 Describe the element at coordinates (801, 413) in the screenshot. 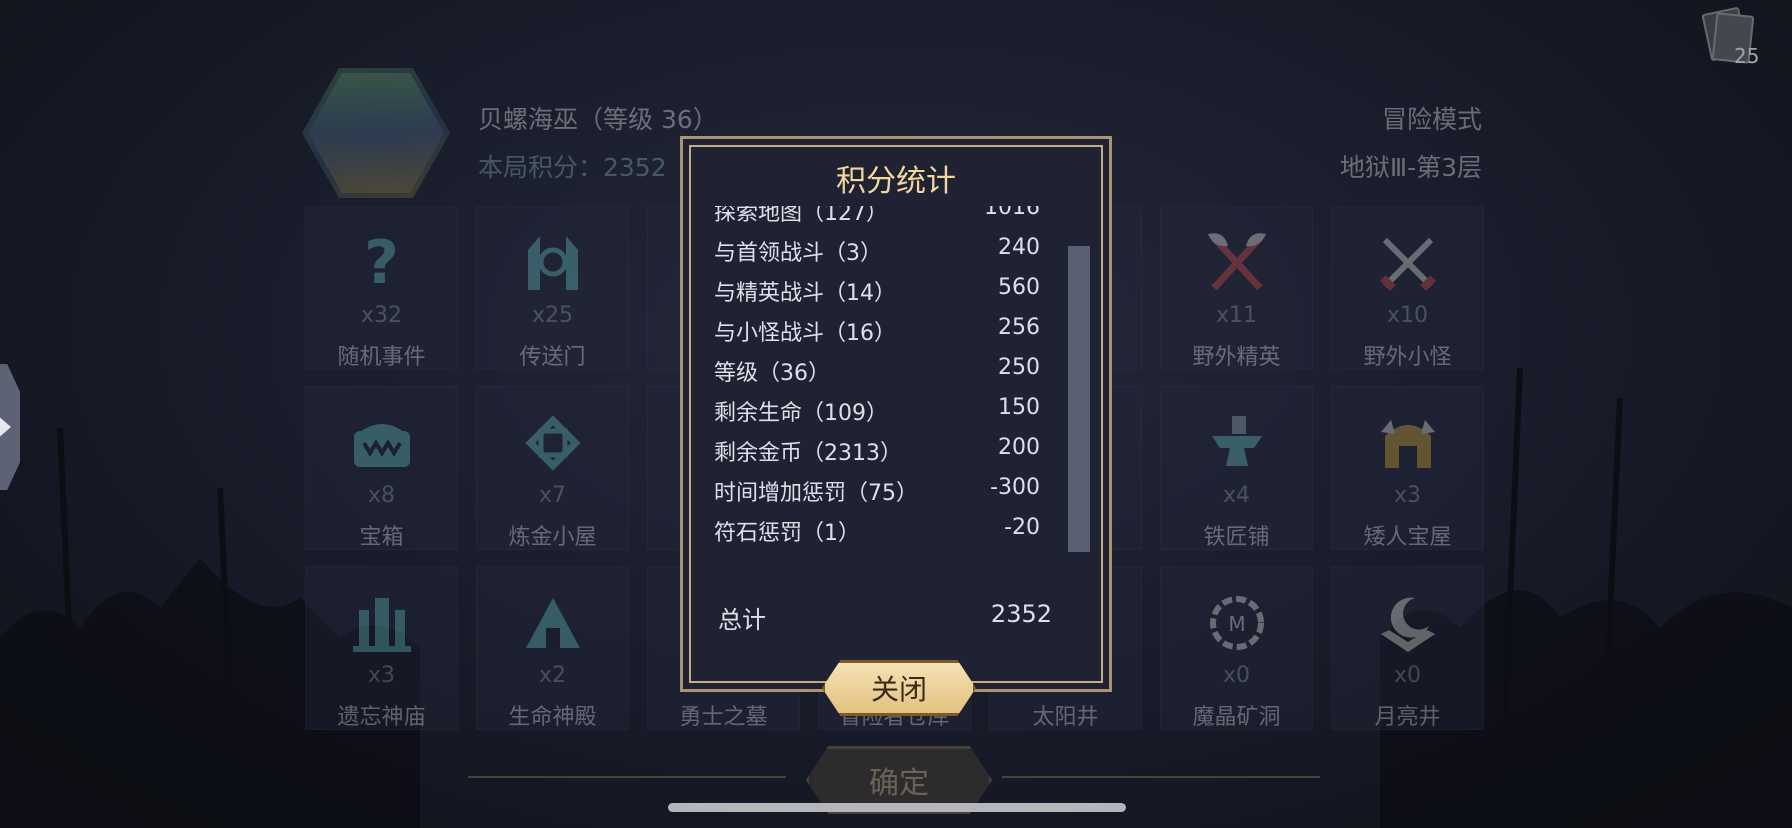

I see `row-name: 剩余生命（109）` at that location.